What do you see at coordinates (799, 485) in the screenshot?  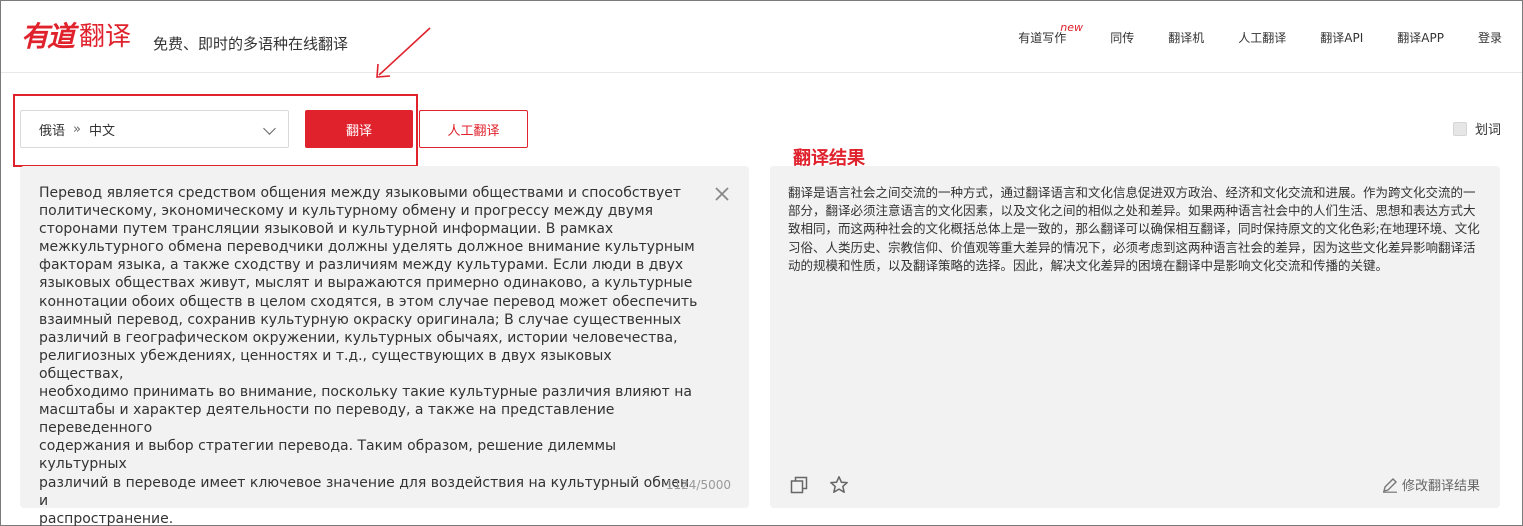 I see `copy-icon` at bounding box center [799, 485].